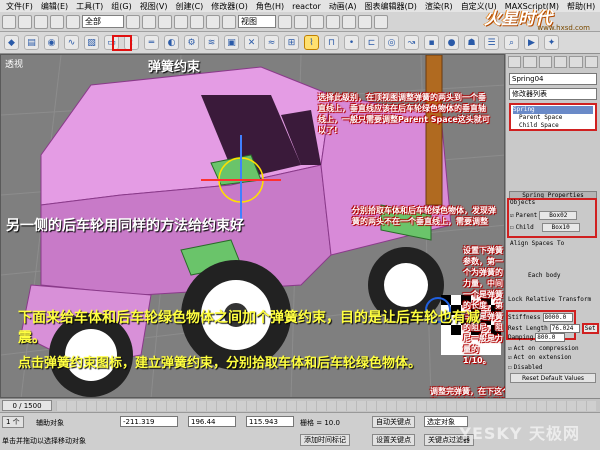 This screenshot has height=450, width=600. I want to click on menu-edit: 编辑(E), so click(54, 6).